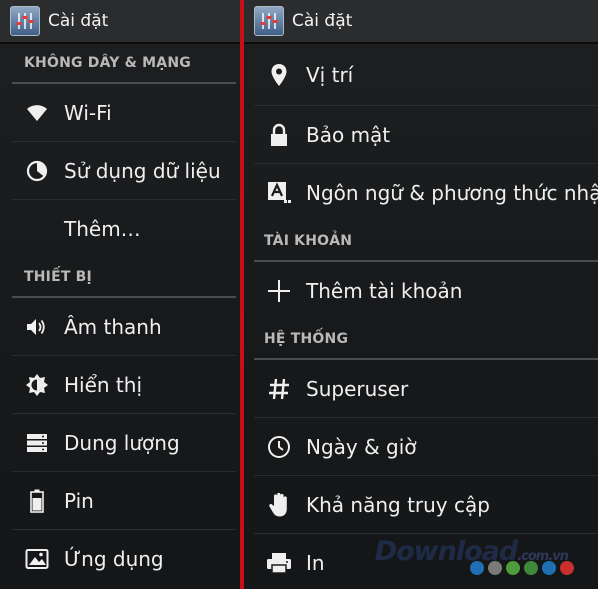 Image resolution: width=598 pixels, height=589 pixels. Describe the element at coordinates (124, 501) in the screenshot. I see `settings-item-battery: Pin` at that location.